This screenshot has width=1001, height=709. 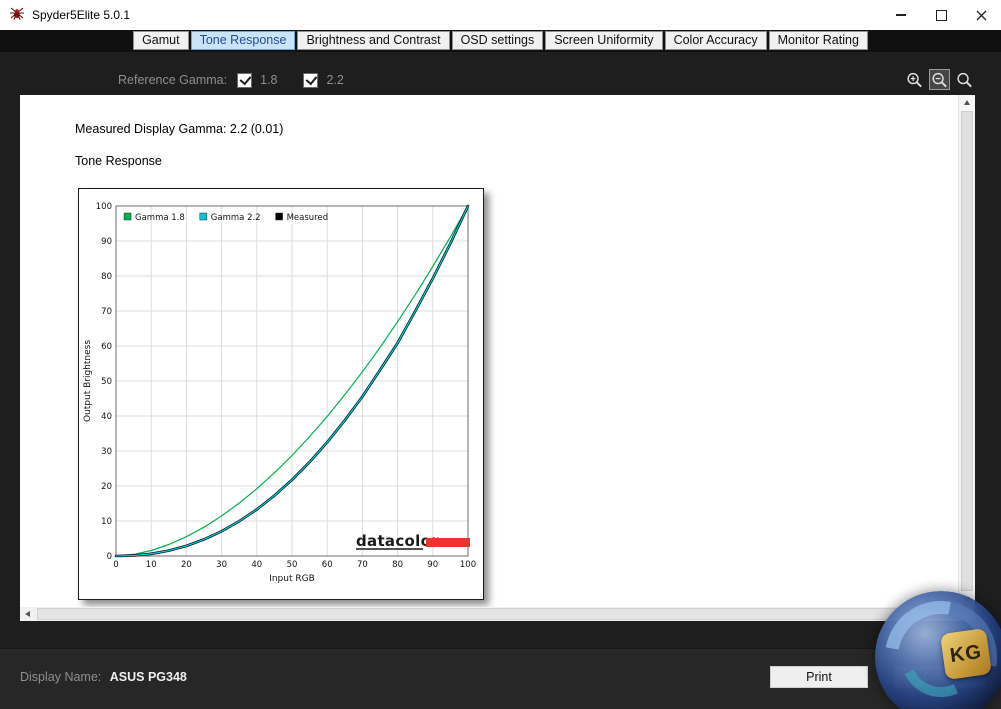 What do you see at coordinates (335, 80) in the screenshot?
I see `gamma-2-2-label: 2.2` at bounding box center [335, 80].